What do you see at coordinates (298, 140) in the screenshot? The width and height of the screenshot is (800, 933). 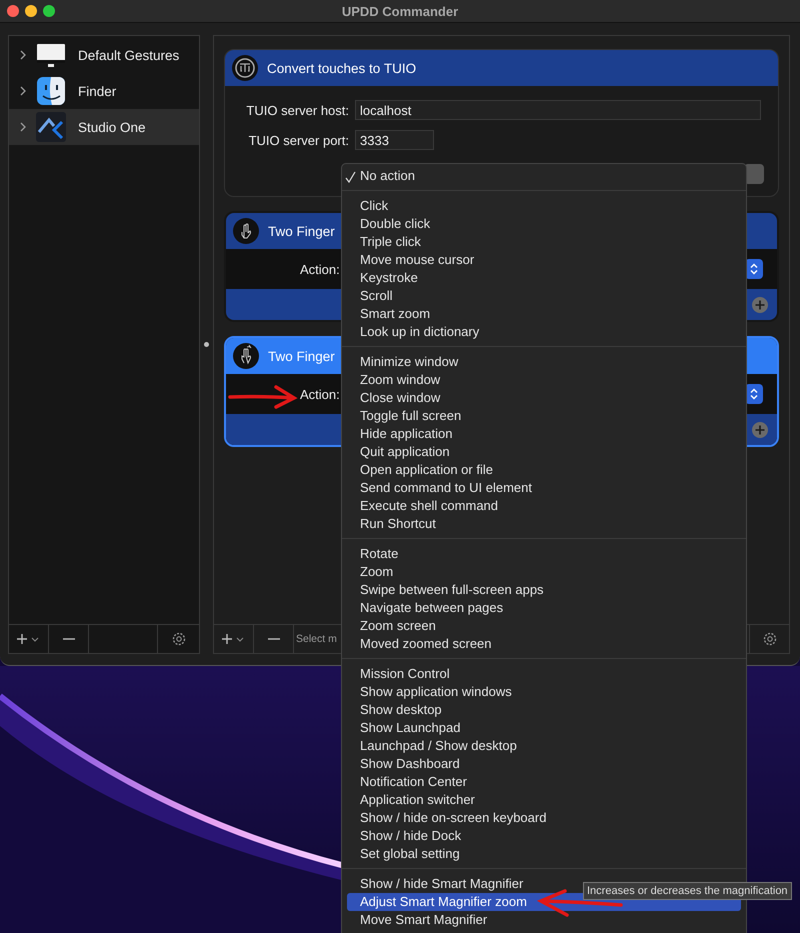 I see `field-label: TUIO server port:` at bounding box center [298, 140].